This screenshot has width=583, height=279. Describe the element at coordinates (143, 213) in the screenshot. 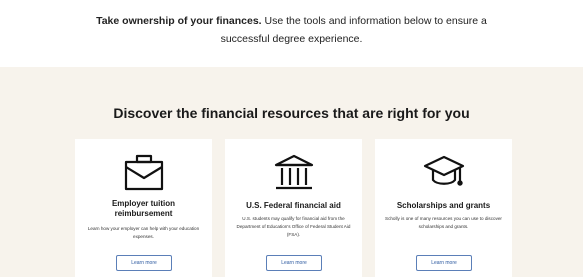

I see `card-title-line-2: reimbursement` at that location.